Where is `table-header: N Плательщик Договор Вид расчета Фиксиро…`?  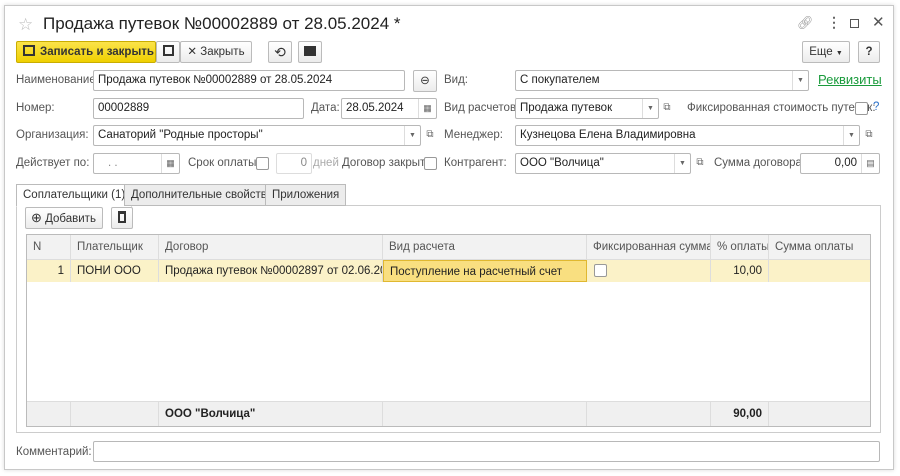
table-header: N Плательщик Договор Вид расчета Фиксиро… is located at coordinates (448, 247).